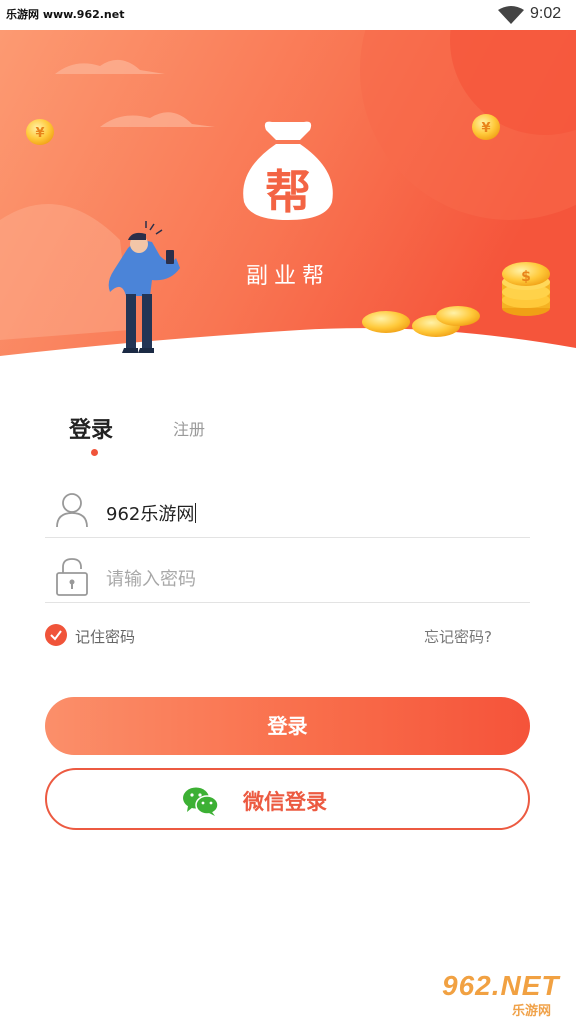 This screenshot has height=1024, width=576. I want to click on wechat-icon, so click(201, 801).